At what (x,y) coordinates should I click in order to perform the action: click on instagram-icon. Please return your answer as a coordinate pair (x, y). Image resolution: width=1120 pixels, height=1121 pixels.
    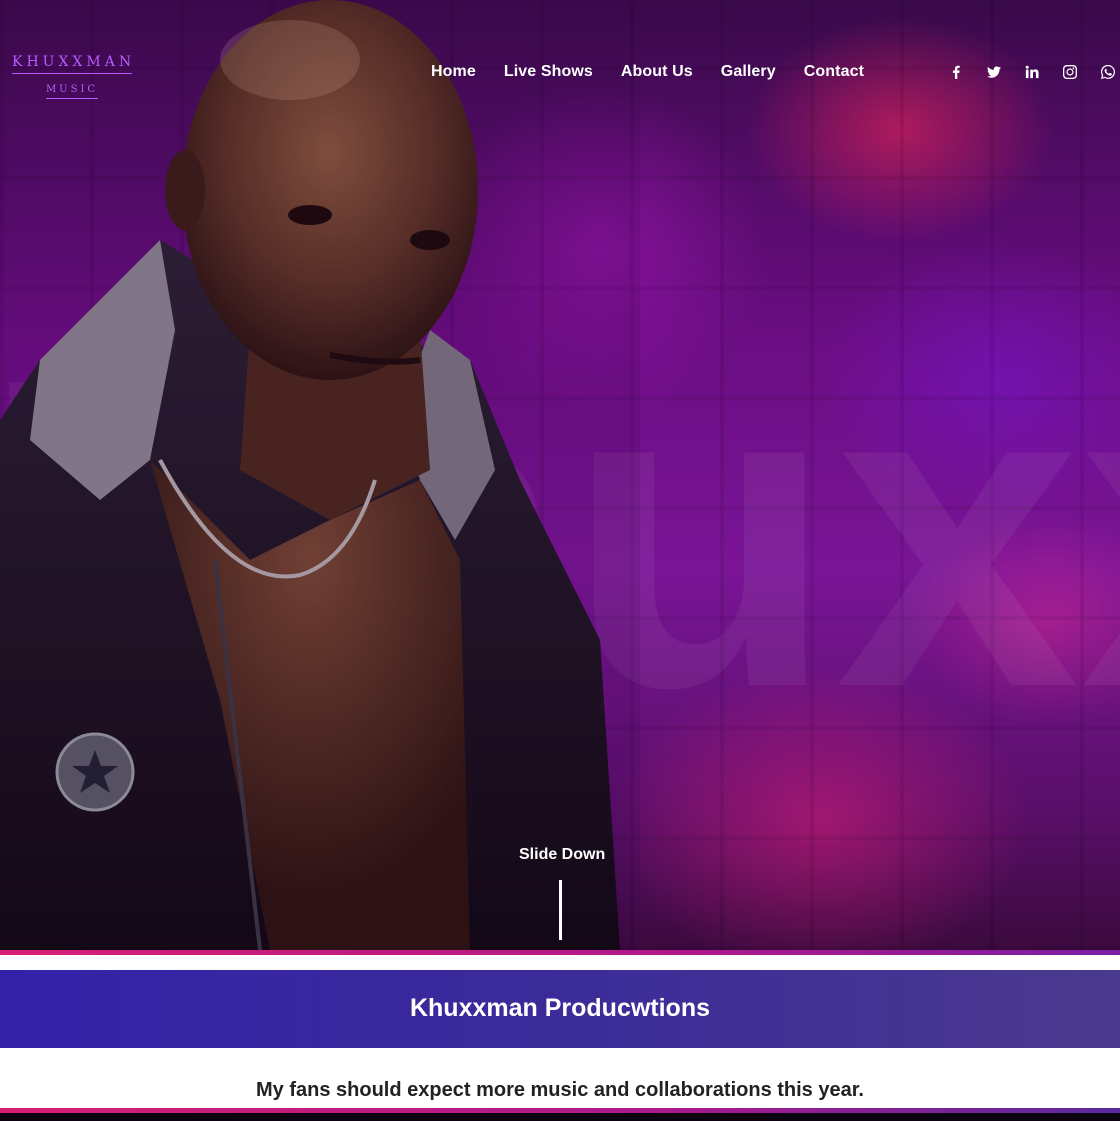
    Looking at the image, I should click on (1070, 72).